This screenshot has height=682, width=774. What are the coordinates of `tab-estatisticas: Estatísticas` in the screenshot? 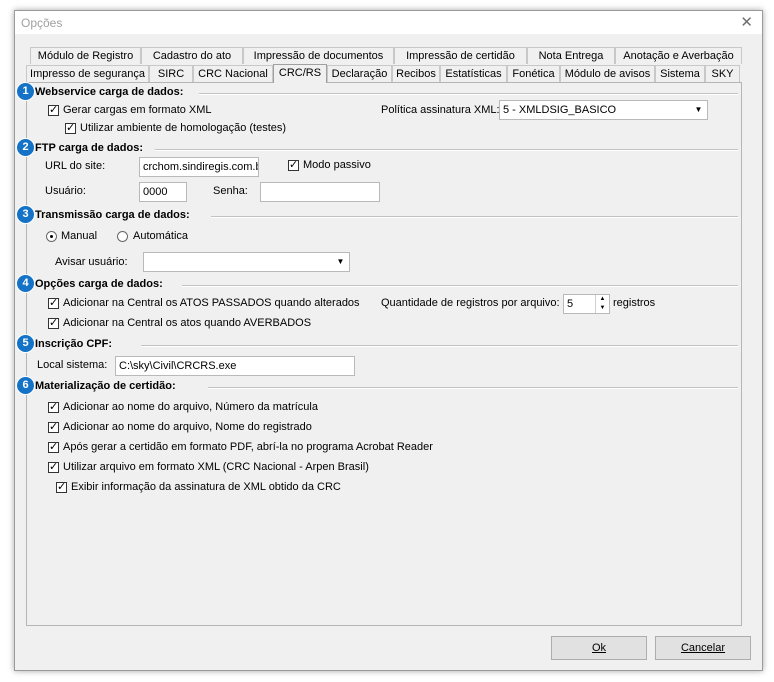 It's located at (473, 73).